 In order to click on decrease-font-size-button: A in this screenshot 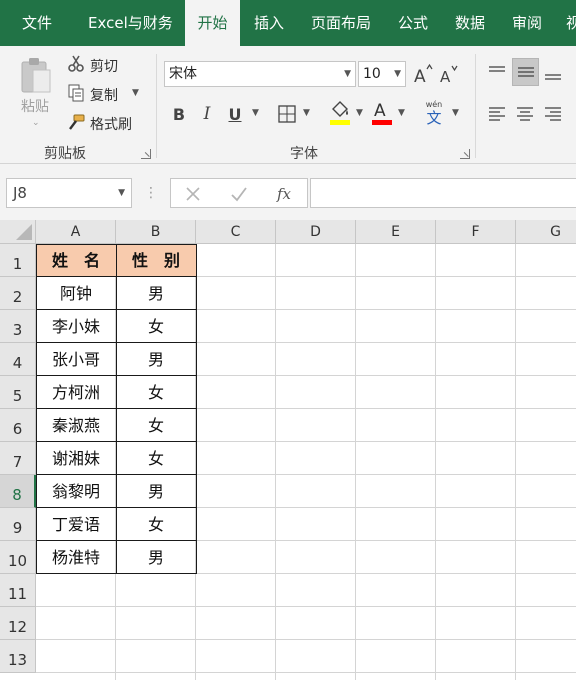, I will do `click(449, 74)`.